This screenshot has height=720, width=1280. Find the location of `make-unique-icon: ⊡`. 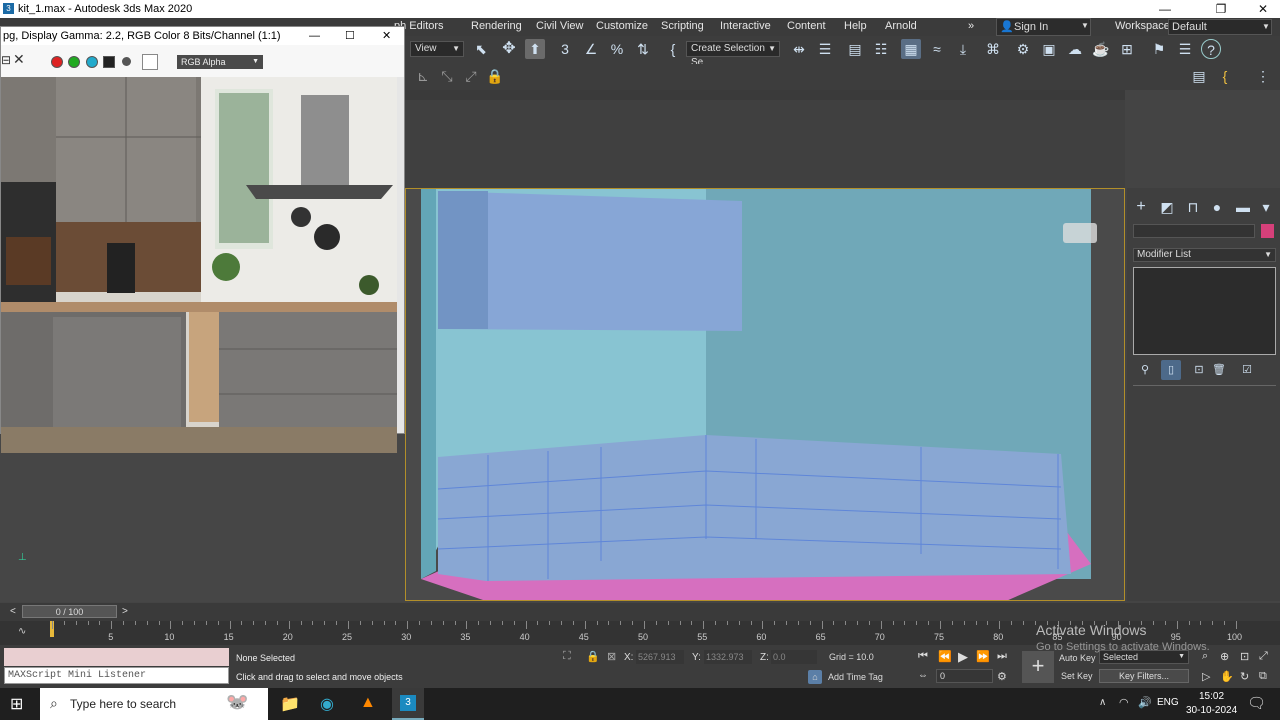

make-unique-icon: ⊡ is located at coordinates (1199, 370).